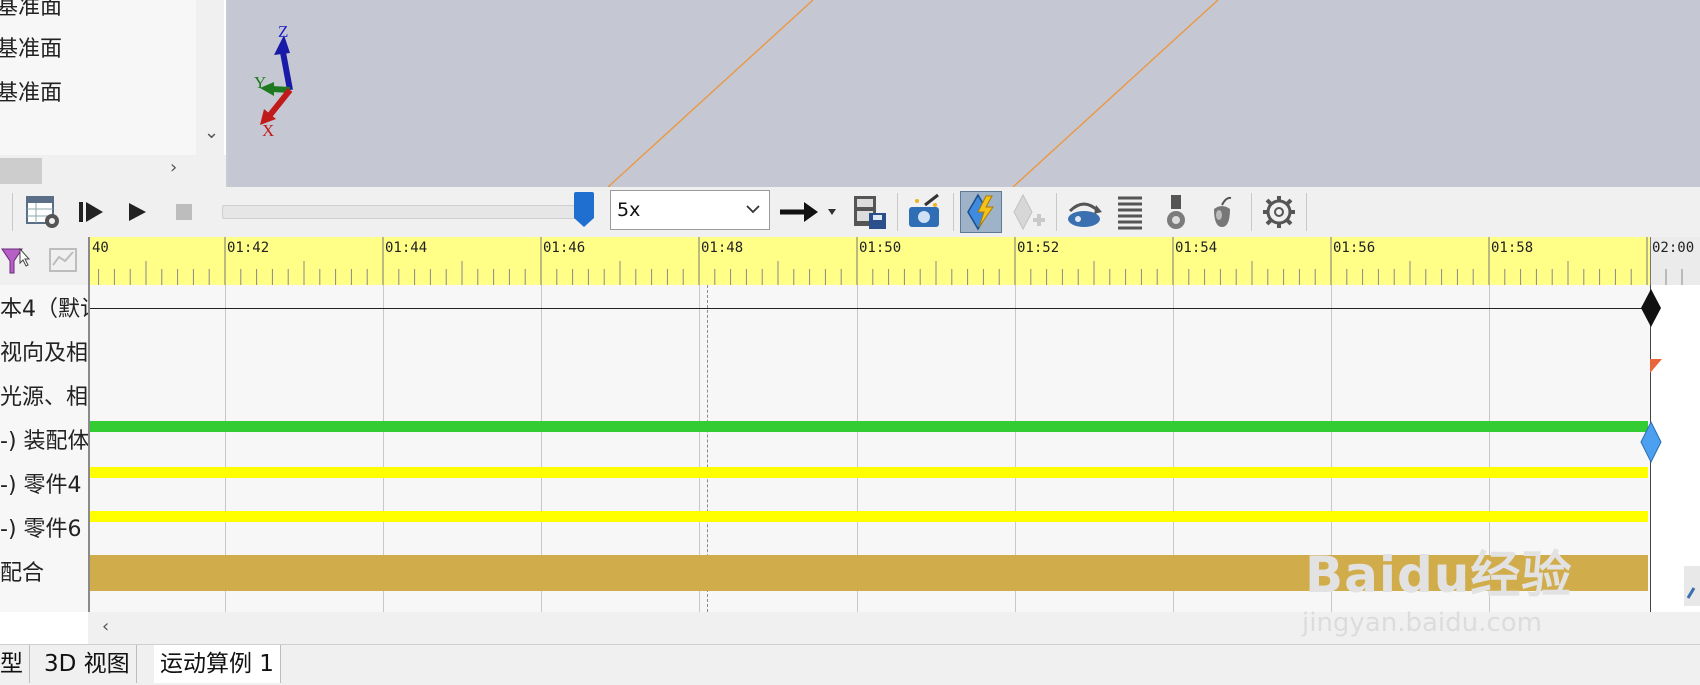 The width and height of the screenshot is (1700, 685). What do you see at coordinates (407, 212) in the screenshot?
I see `playback-slider-track` at bounding box center [407, 212].